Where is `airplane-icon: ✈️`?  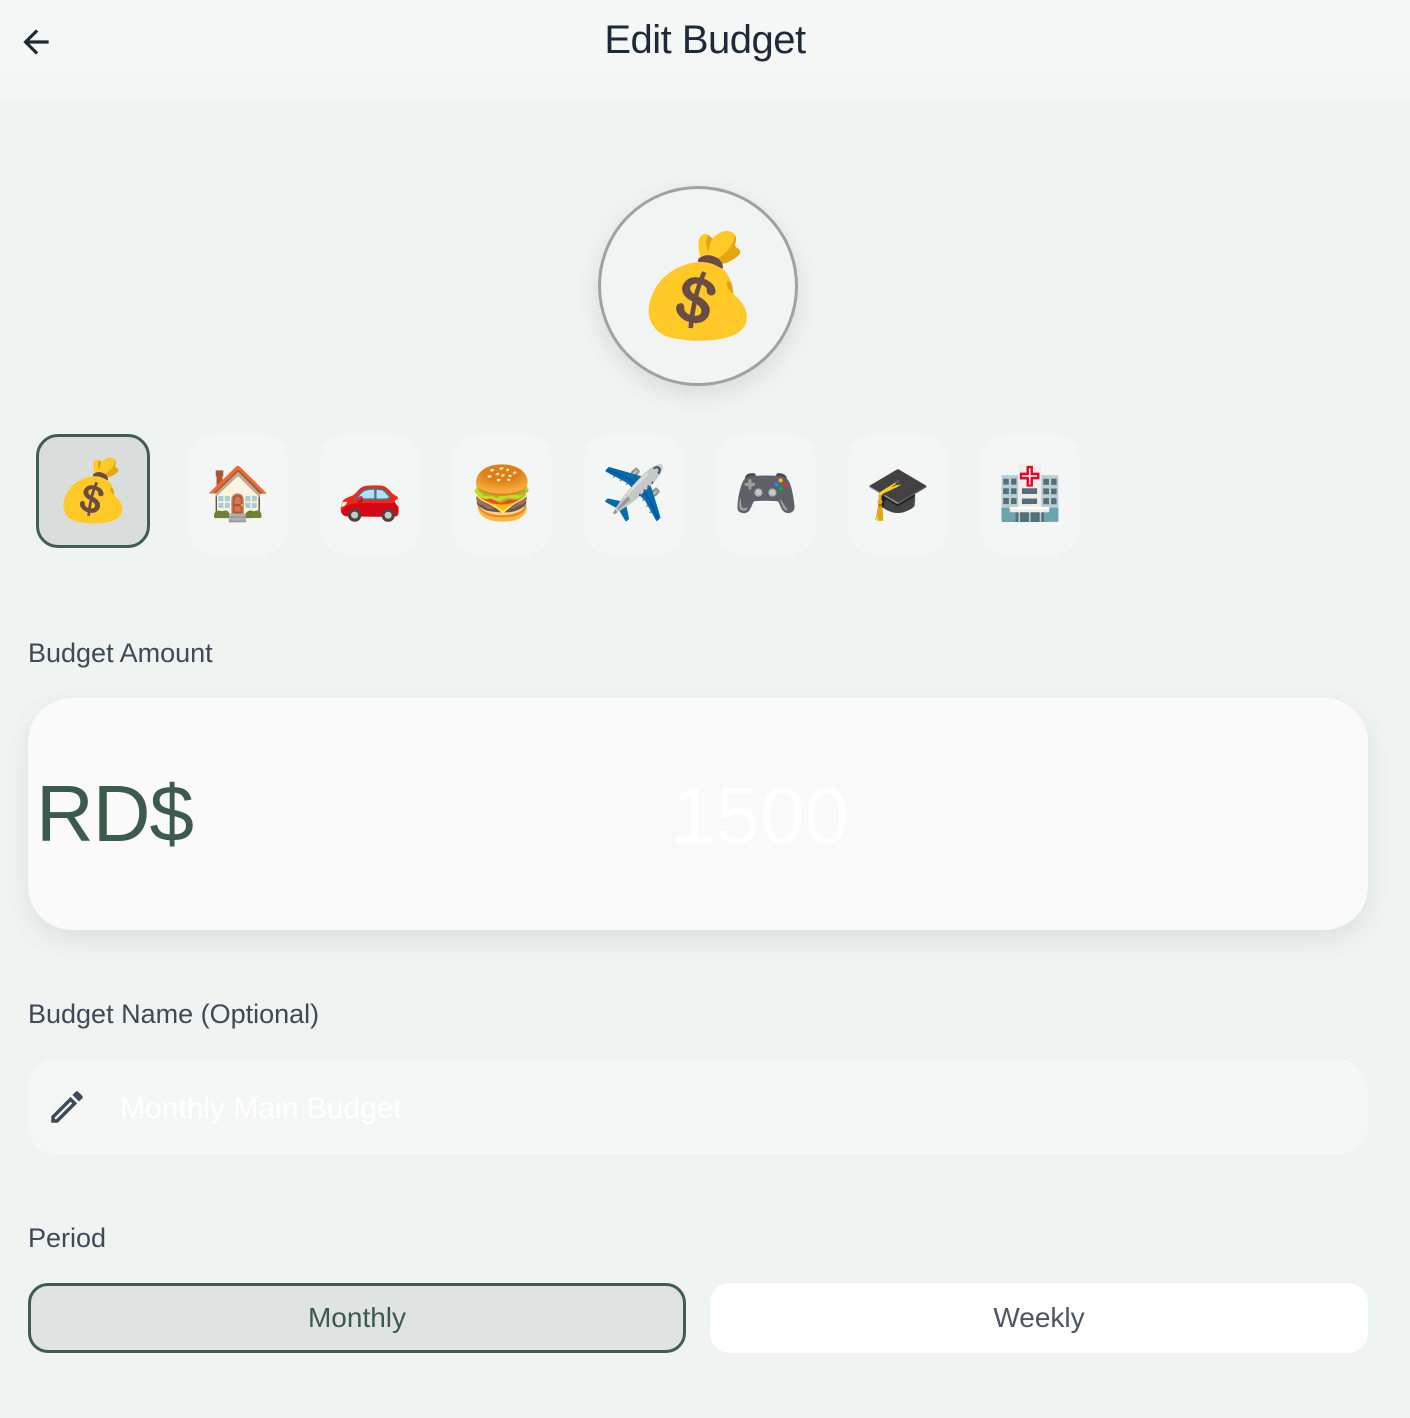
airplane-icon: ✈️ is located at coordinates (634, 494).